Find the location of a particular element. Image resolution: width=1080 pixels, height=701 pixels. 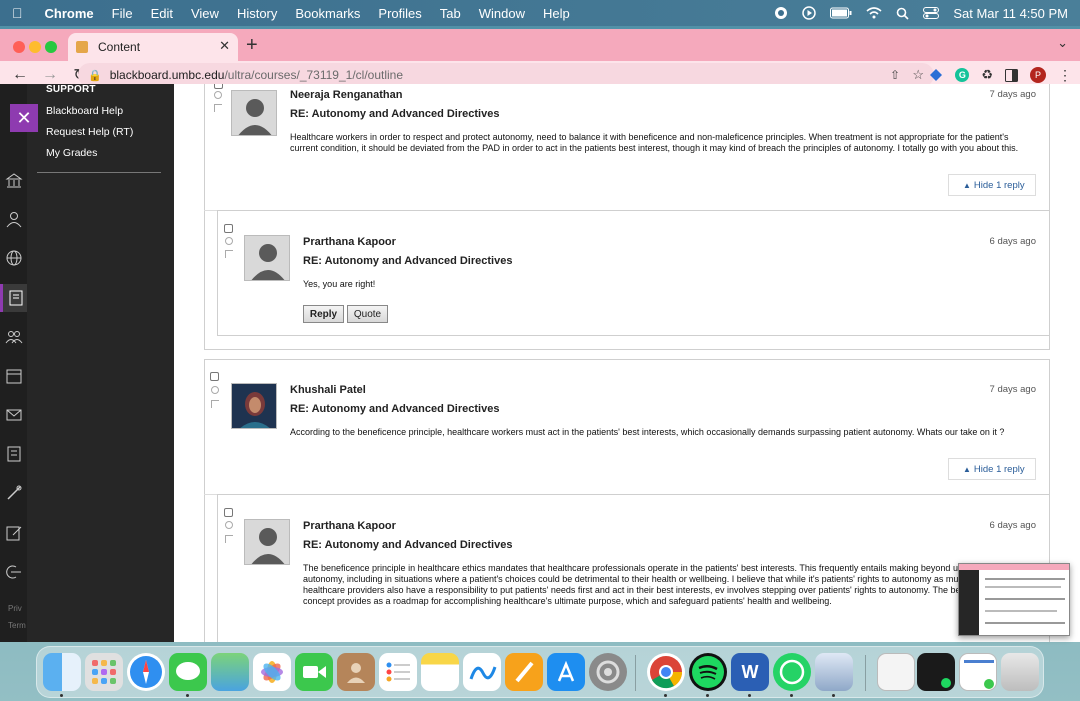

word-icon: W is located at coordinates (750, 672).